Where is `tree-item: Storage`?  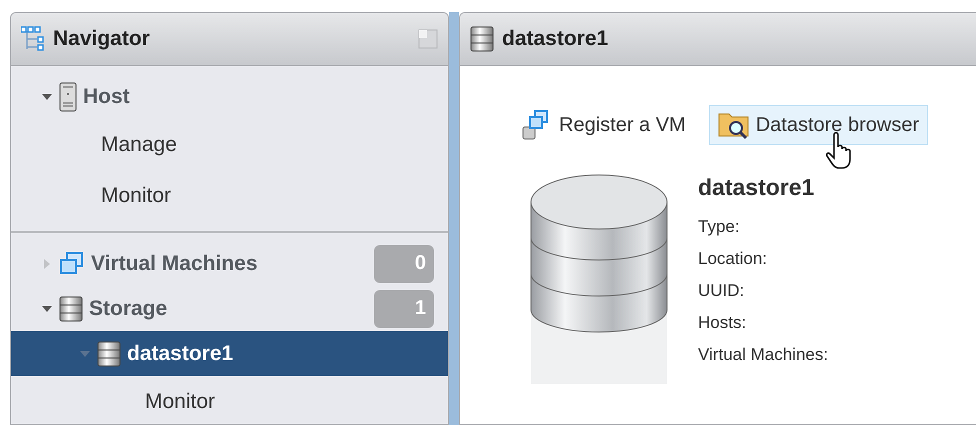
tree-item: Storage is located at coordinates (228, 308).